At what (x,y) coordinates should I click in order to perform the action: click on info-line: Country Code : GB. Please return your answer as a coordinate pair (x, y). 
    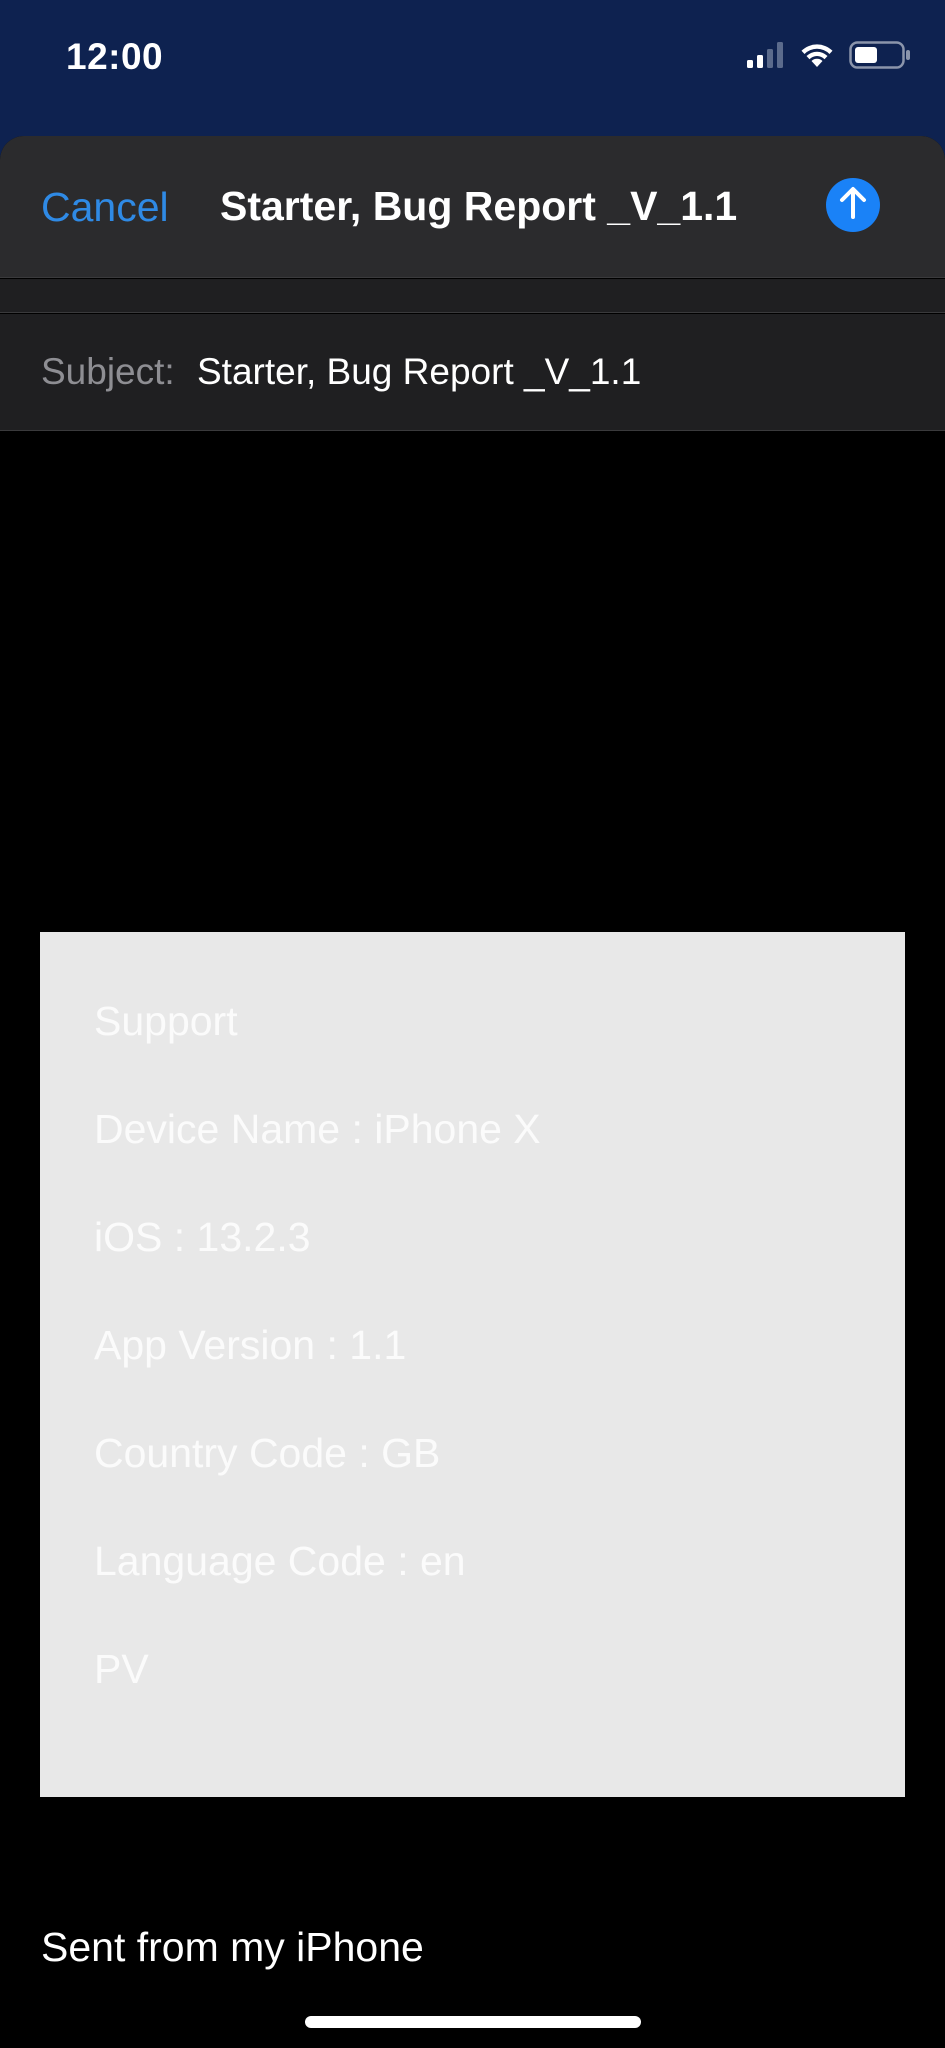
    Looking at the image, I should click on (267, 1453).